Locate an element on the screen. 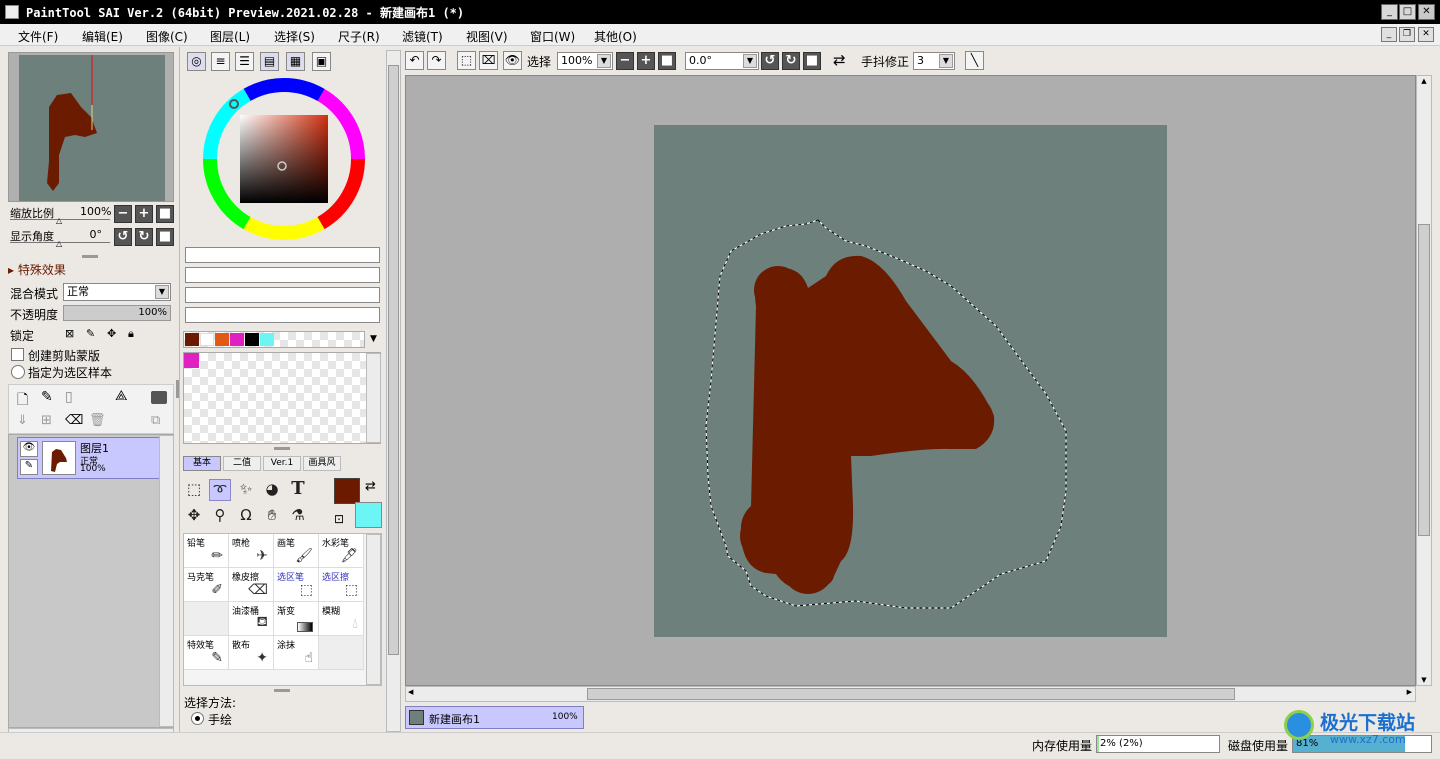 This screenshot has height=759, width=1440. layer-mask-icon: ⟁ is located at coordinates (121, 396).